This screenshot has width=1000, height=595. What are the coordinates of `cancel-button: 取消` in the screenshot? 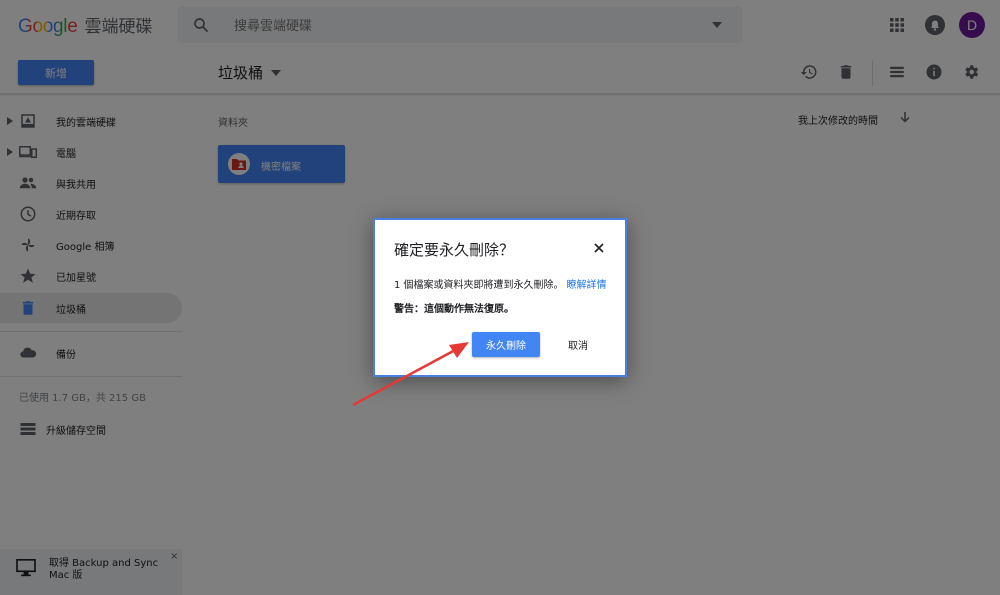 It's located at (578, 344).